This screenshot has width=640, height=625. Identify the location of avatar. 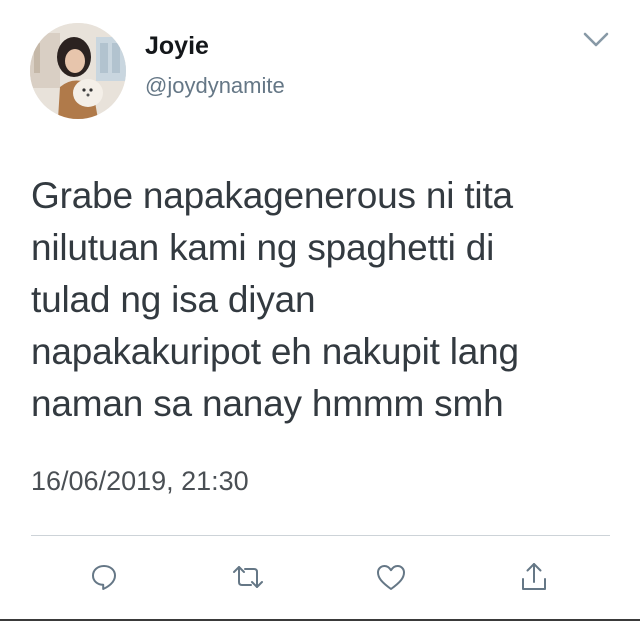
(78, 71).